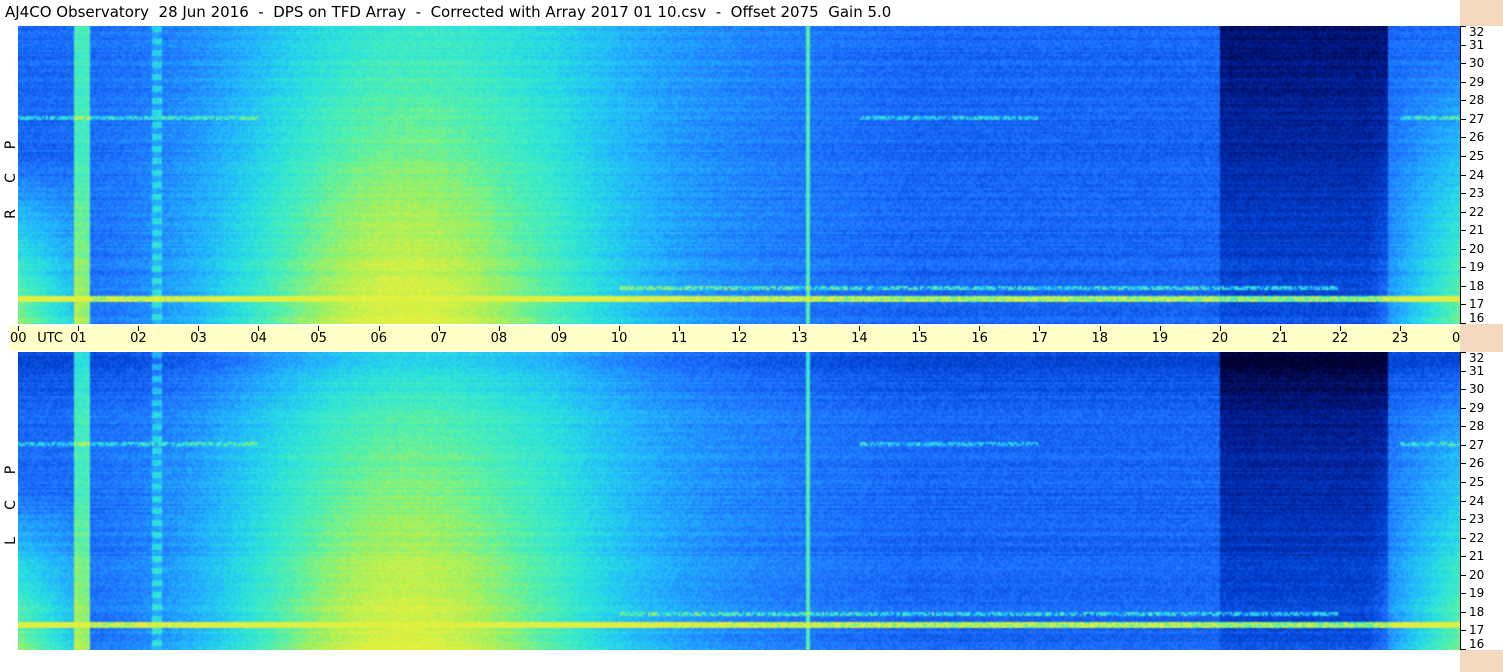  What do you see at coordinates (1100, 338) in the screenshot?
I see `time-tick-label: 18` at bounding box center [1100, 338].